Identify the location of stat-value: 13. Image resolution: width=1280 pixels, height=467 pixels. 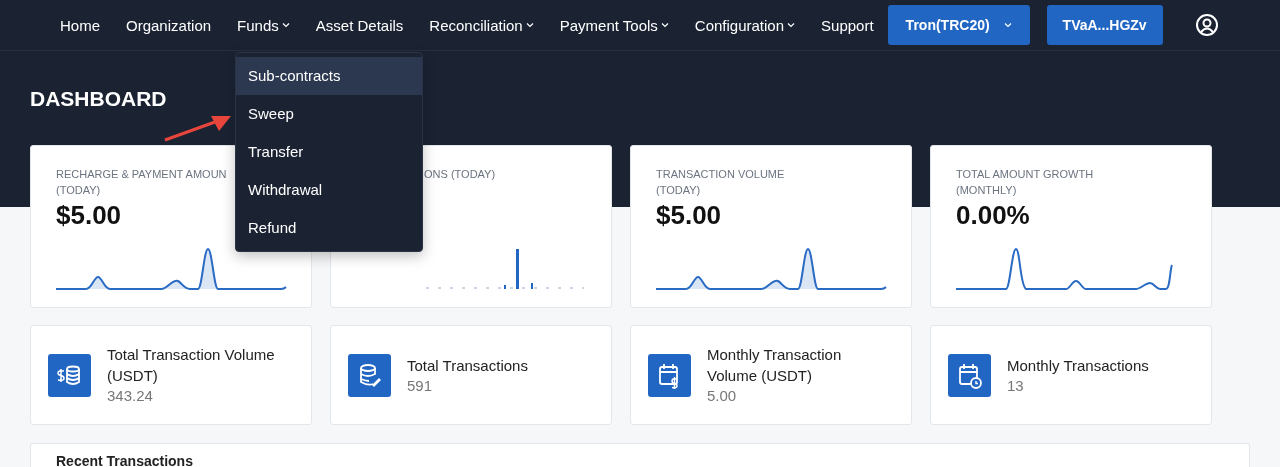
(1016, 385).